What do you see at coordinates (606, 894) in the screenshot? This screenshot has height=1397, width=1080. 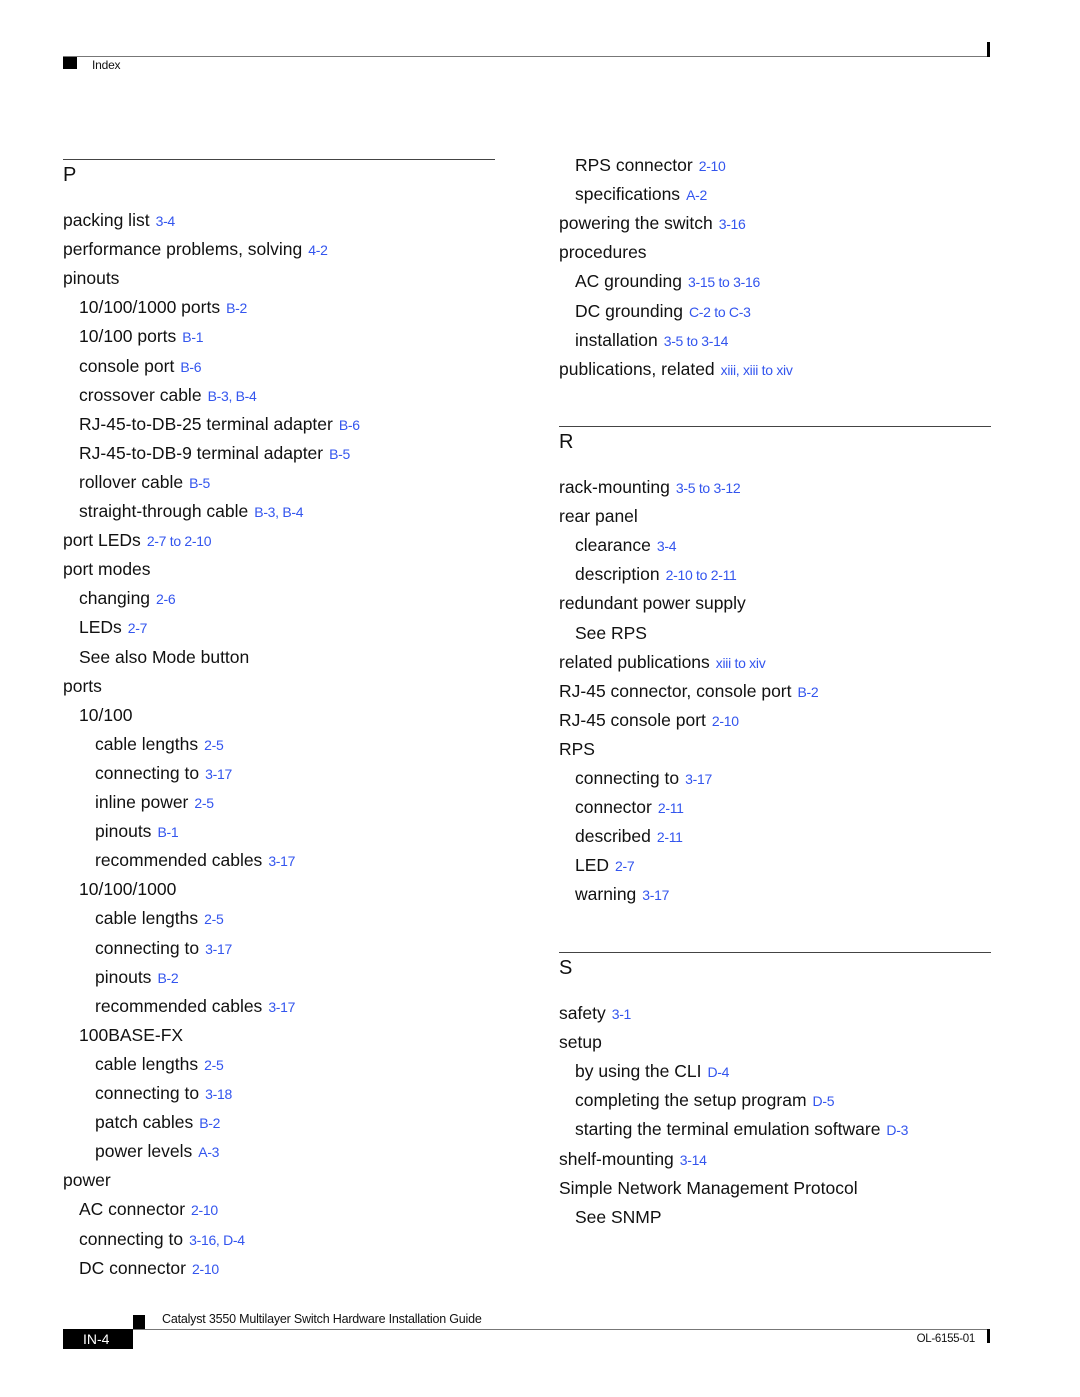 I see `index-term: warning` at bounding box center [606, 894].